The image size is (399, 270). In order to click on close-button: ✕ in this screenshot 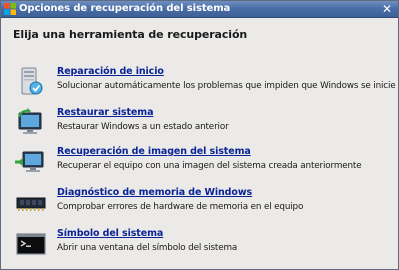, I will do `click(387, 9)`.